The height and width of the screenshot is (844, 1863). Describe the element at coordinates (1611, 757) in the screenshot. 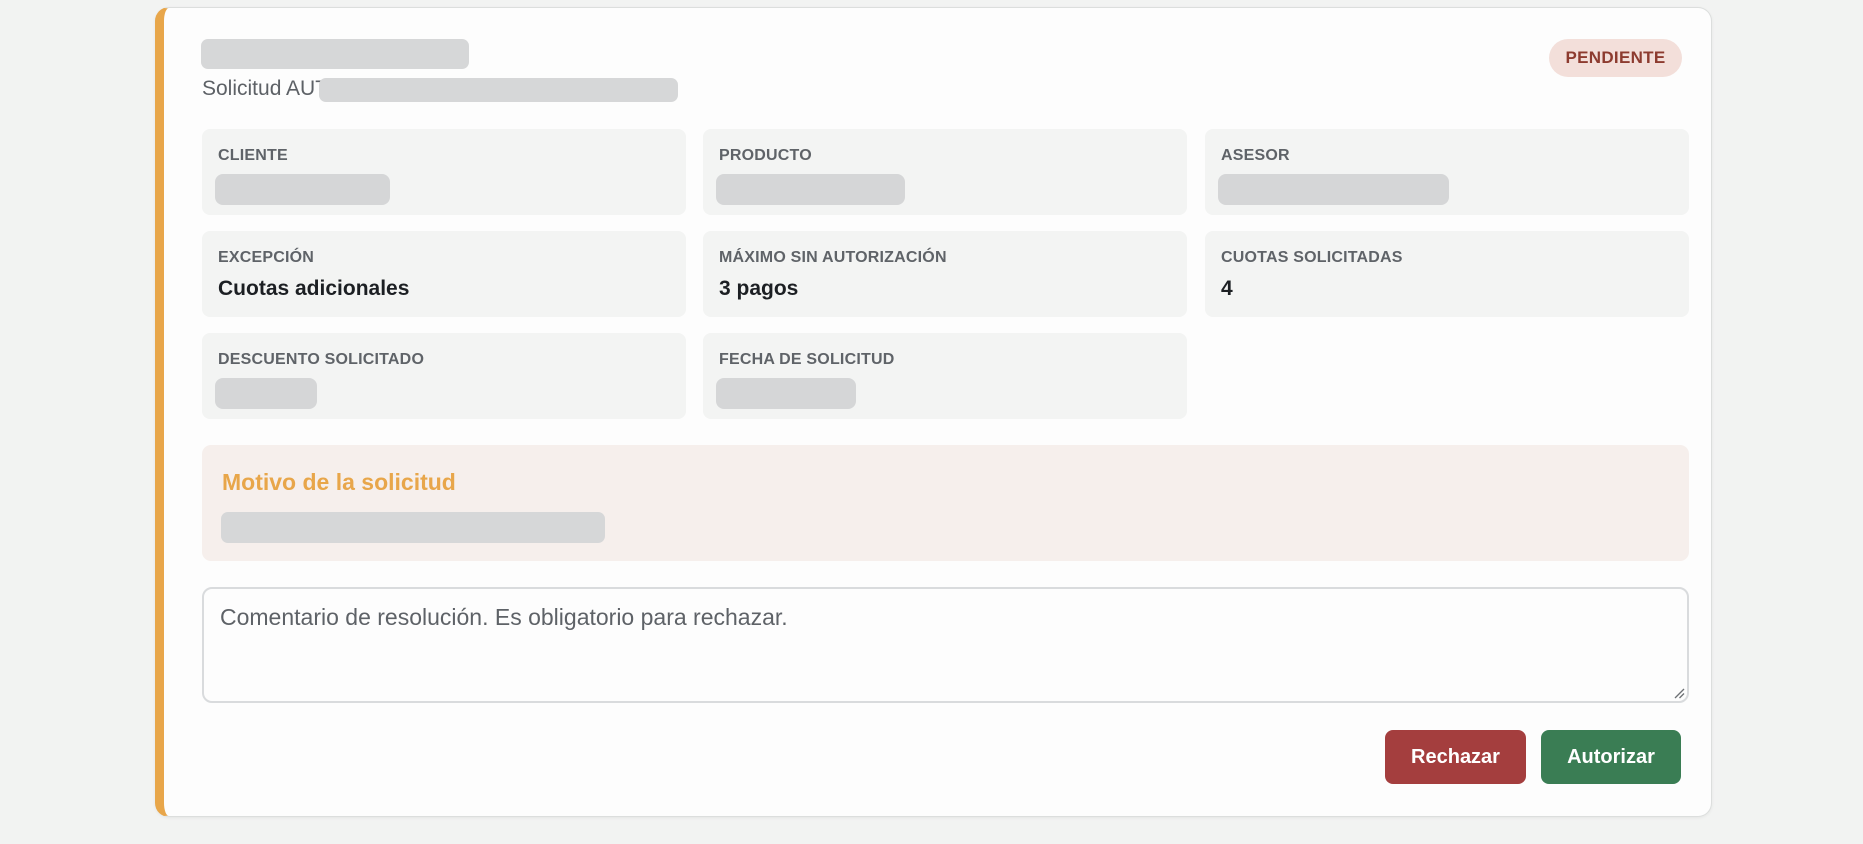

I see `authorize-button: Autorizar` at that location.